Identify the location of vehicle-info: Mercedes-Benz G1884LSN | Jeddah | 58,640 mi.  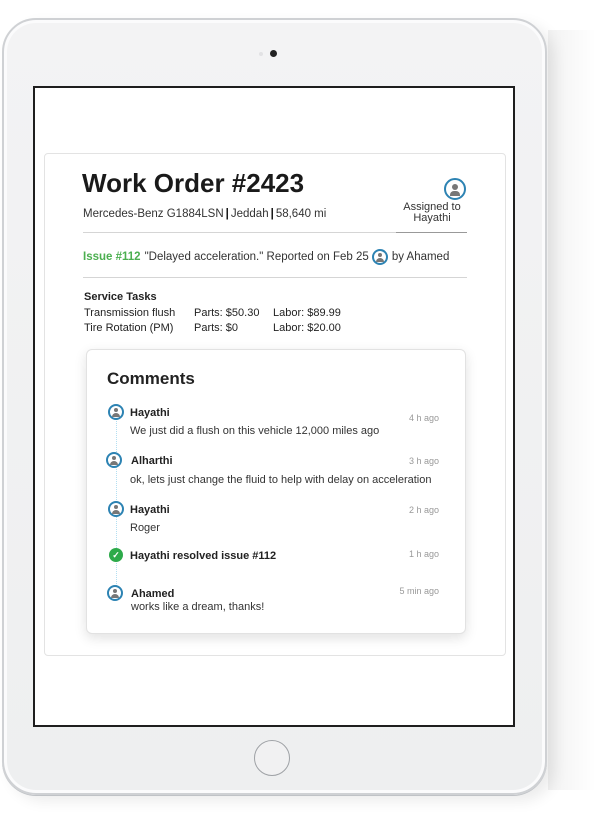
(204, 214).